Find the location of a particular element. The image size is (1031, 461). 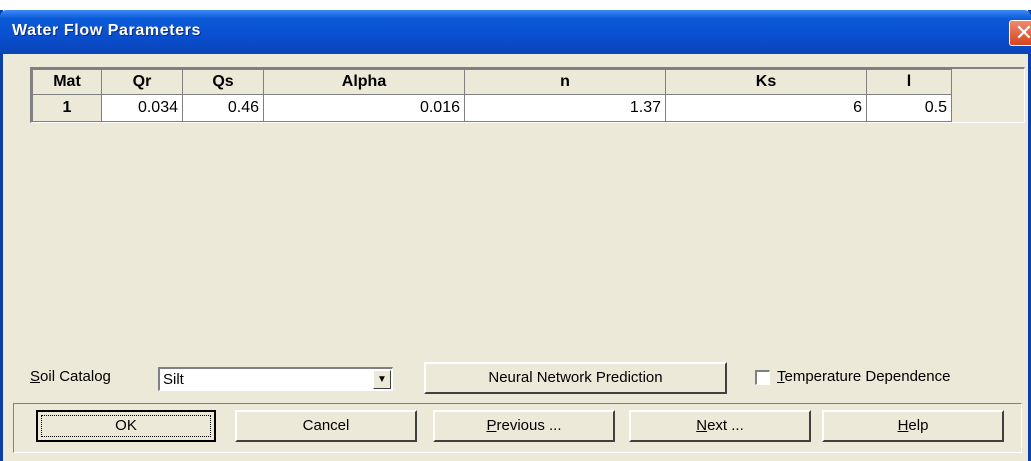

neural-network-prediction-label: Neural Network Prediction is located at coordinates (575, 377).